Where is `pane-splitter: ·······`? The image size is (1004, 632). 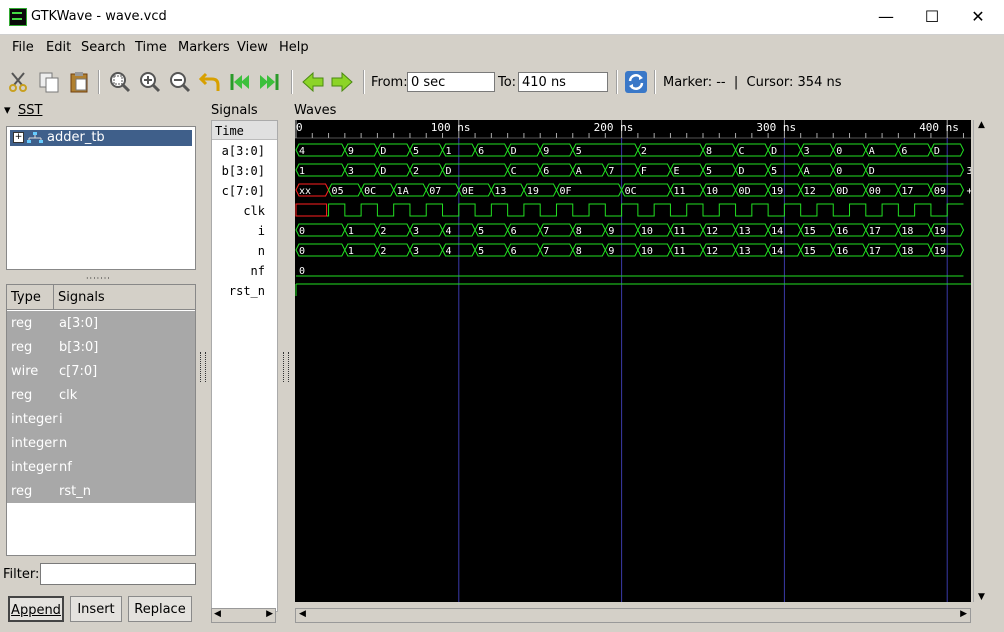 pane-splitter: ······· is located at coordinates (98, 278).